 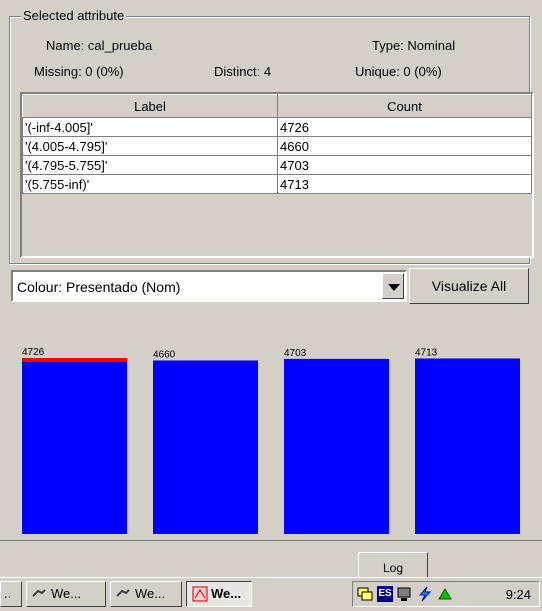 What do you see at coordinates (404, 106) in the screenshot?
I see `column-header-count: Count` at bounding box center [404, 106].